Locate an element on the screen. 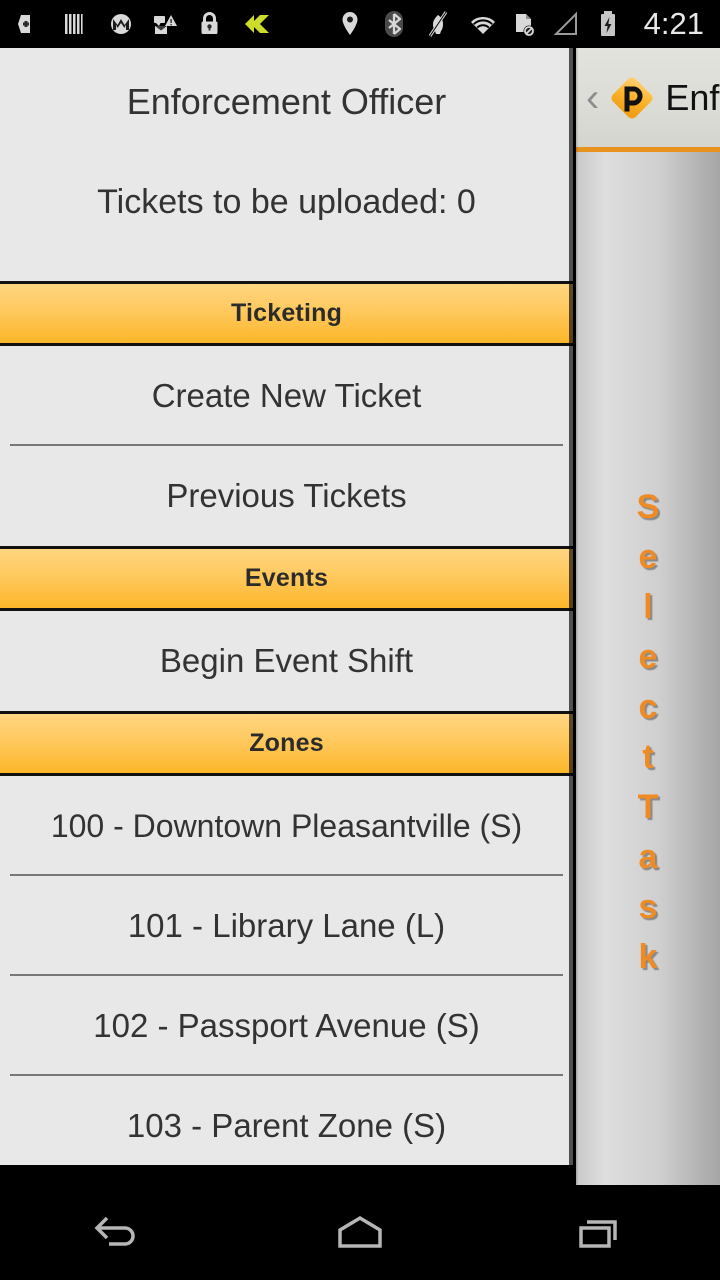  list-item-zone-102: 102 - Passport Avenue (S) is located at coordinates (286, 1026).